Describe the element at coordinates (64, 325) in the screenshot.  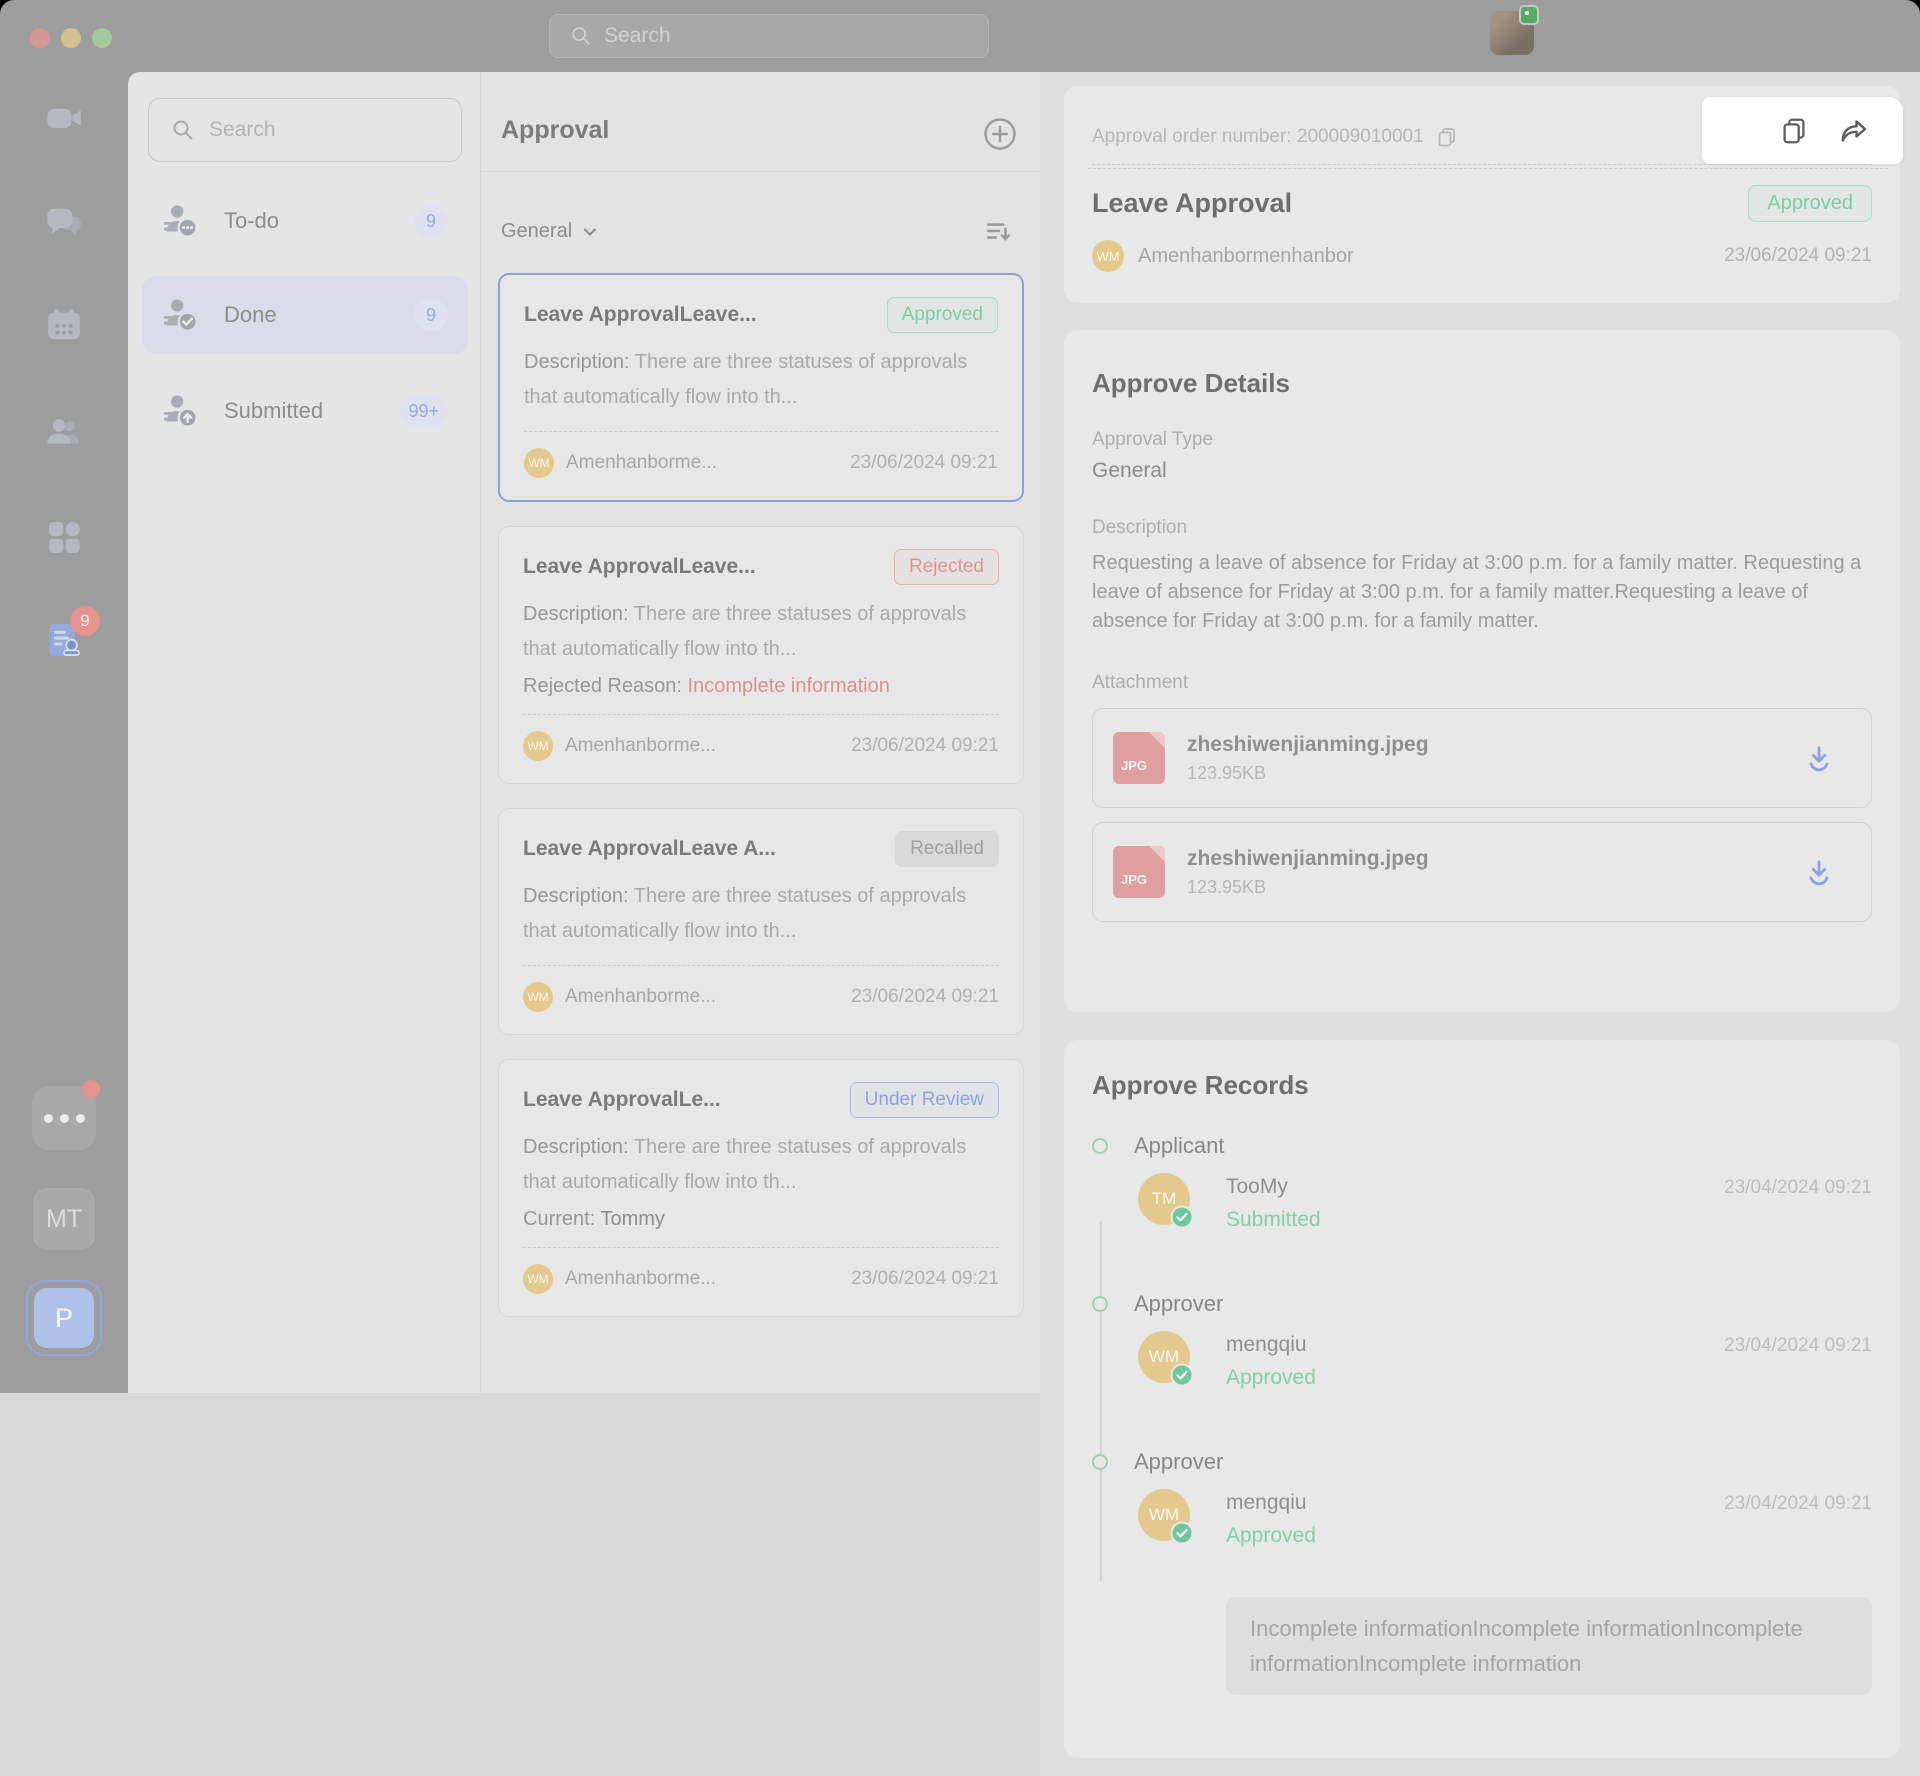
I see `sidebar-item-calendar` at that location.